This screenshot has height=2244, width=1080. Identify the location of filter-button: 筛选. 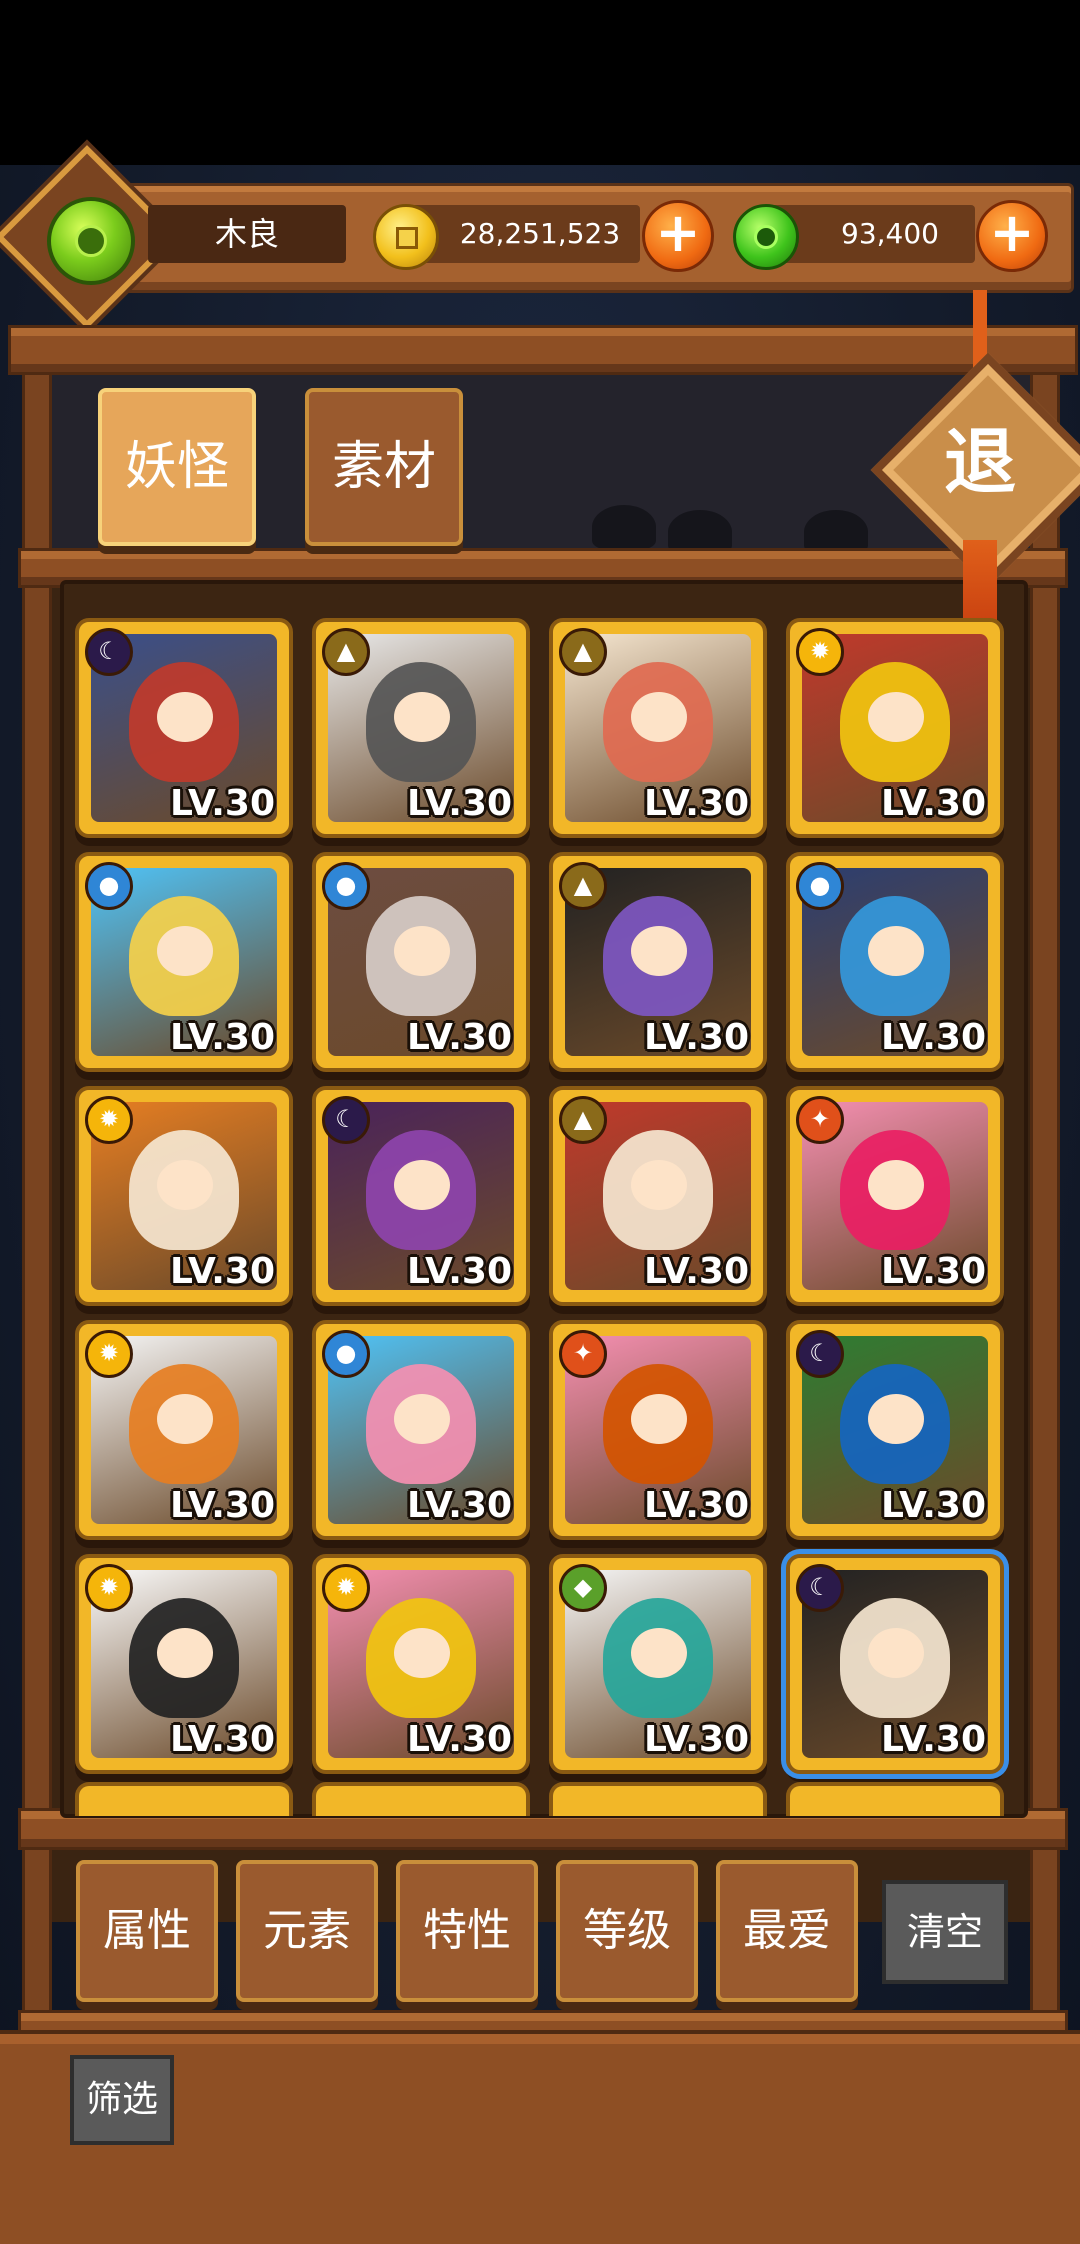
(122, 2100).